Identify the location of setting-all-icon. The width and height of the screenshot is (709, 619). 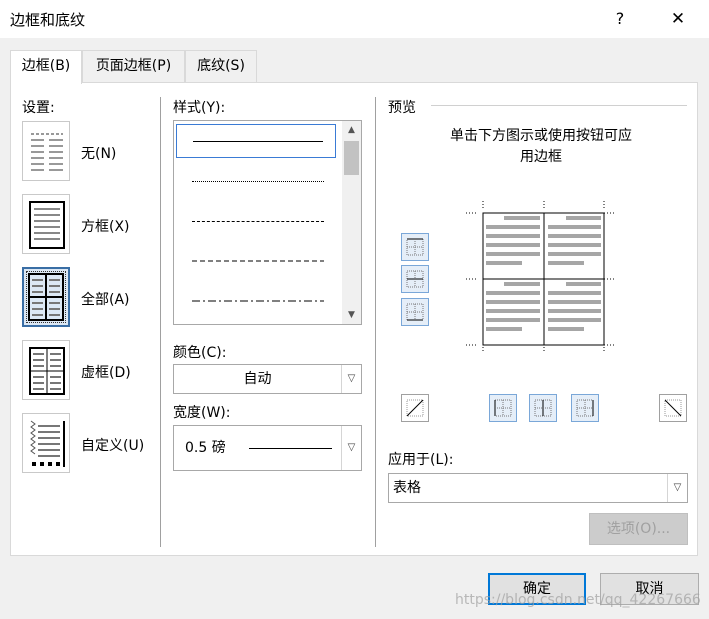
(46, 297).